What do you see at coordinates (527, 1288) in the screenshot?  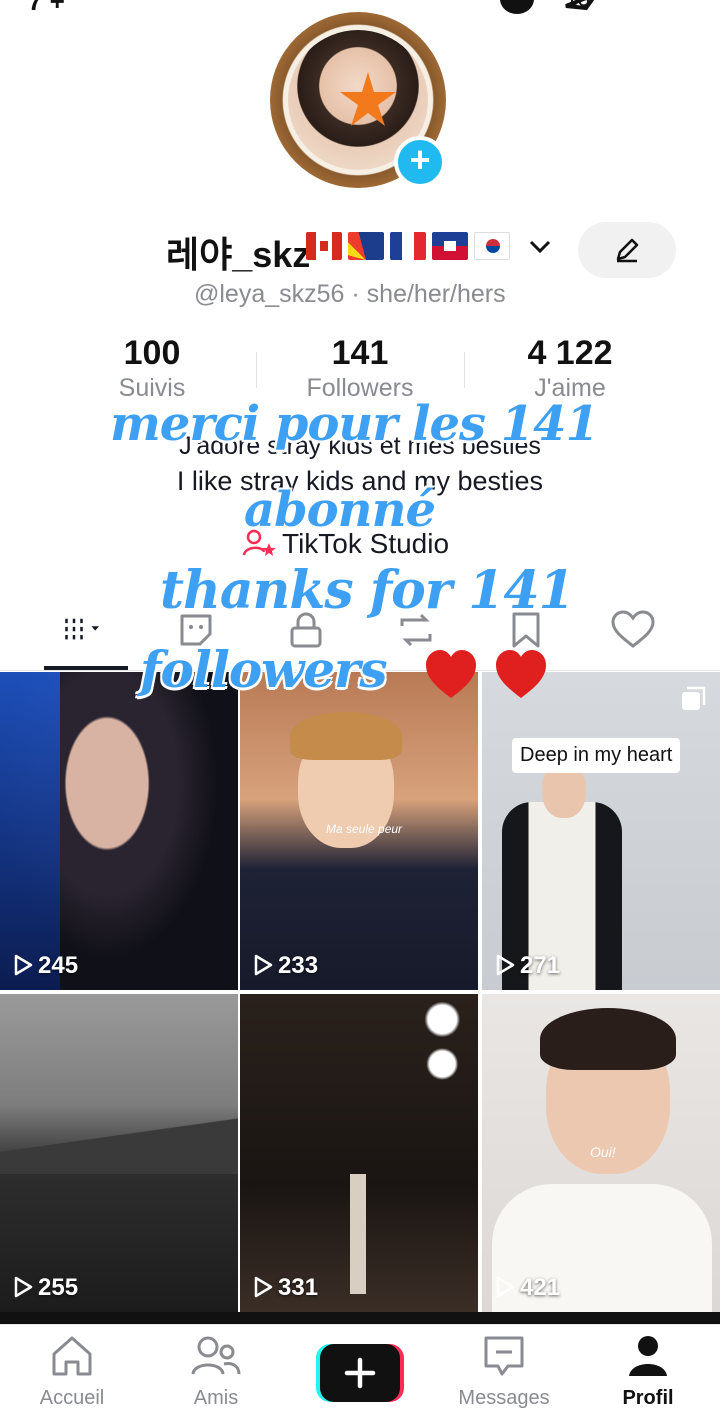 I see `view-count: 421` at bounding box center [527, 1288].